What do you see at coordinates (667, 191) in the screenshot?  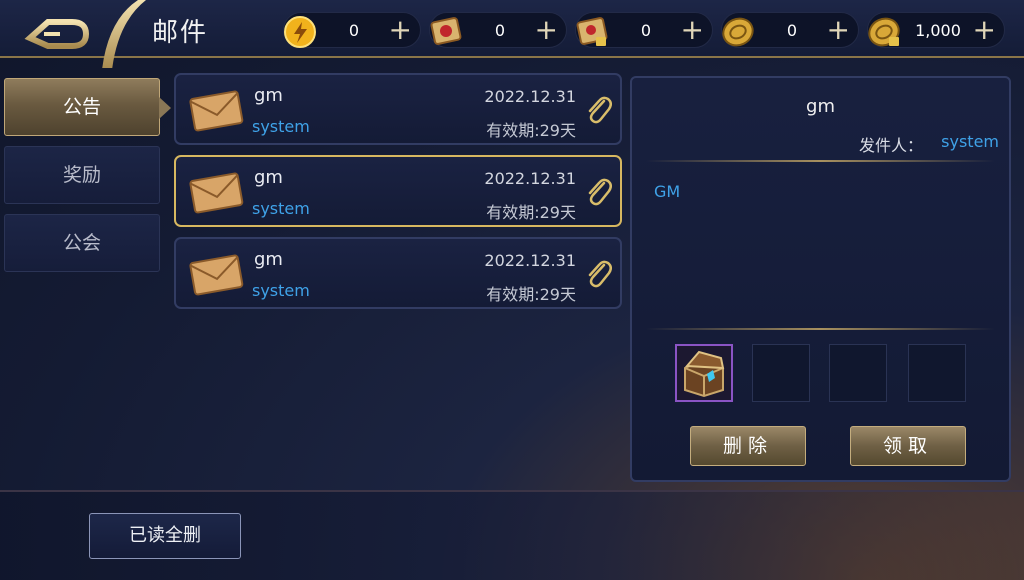 I see `mail-body: GM` at bounding box center [667, 191].